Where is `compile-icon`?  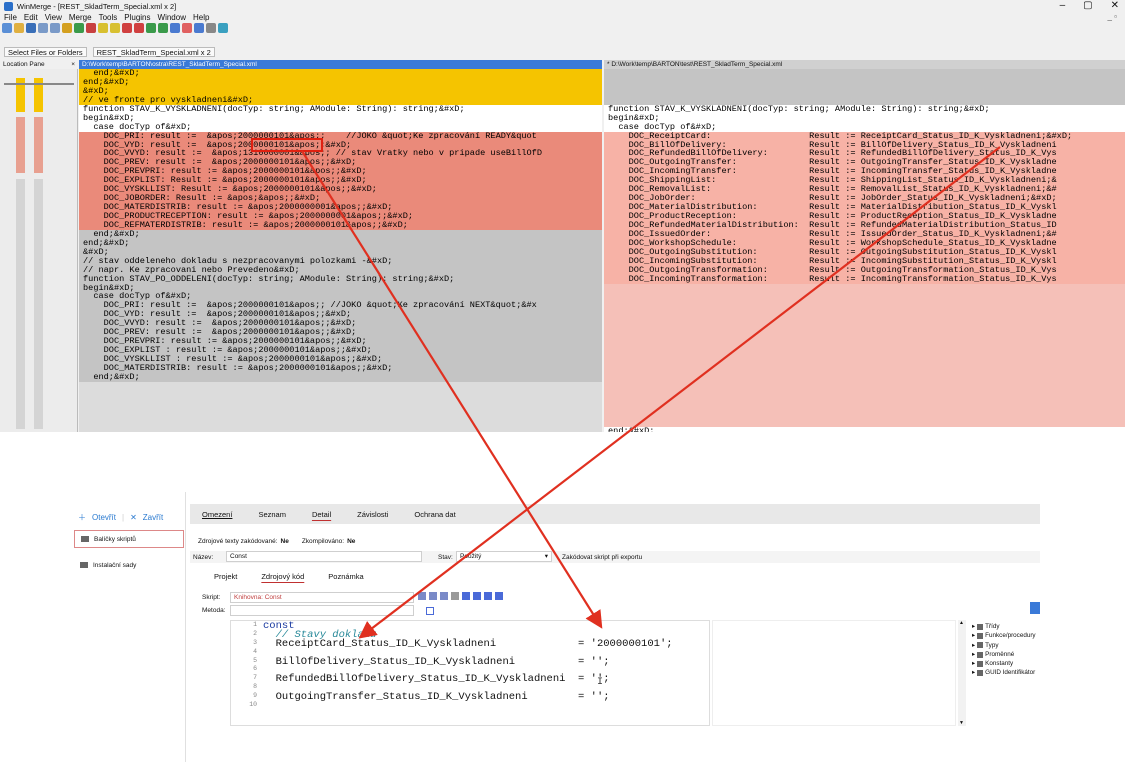
compile-icon is located at coordinates (466, 596).